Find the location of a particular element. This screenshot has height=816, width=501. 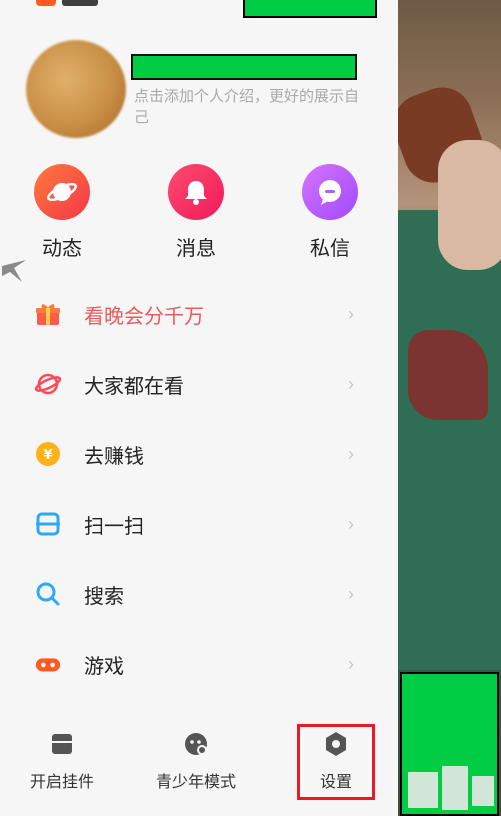

menu-item-trending: 大家都在看 › is located at coordinates (199, 384).